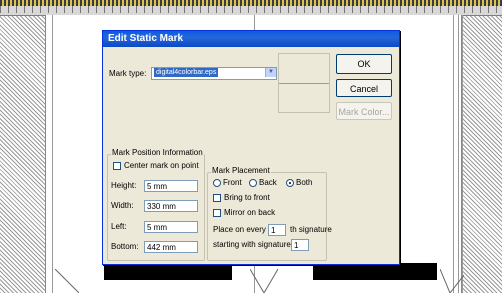  Describe the element at coordinates (251, 39) in the screenshot. I see `dialog-title: Edit Static Mark` at that location.